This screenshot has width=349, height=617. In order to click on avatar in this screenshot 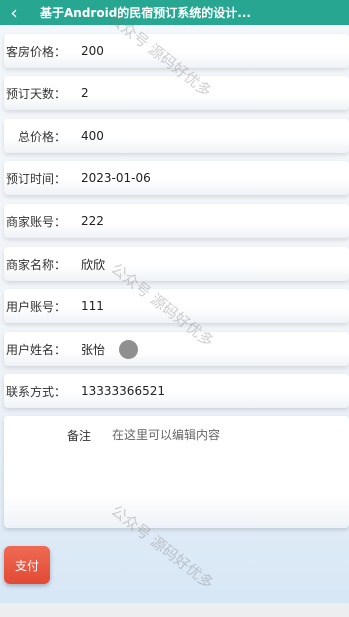, I will do `click(129, 349)`.